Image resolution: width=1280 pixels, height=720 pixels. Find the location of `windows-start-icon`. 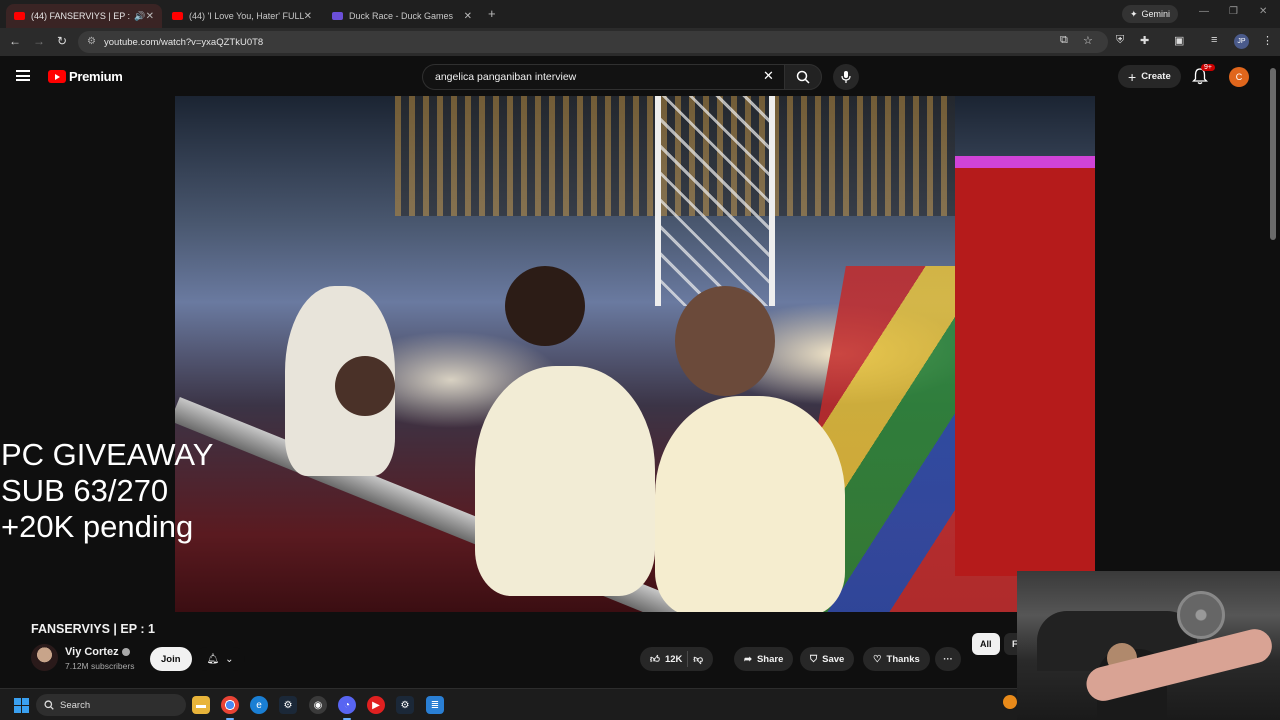

windows-start-icon is located at coordinates (21, 705).